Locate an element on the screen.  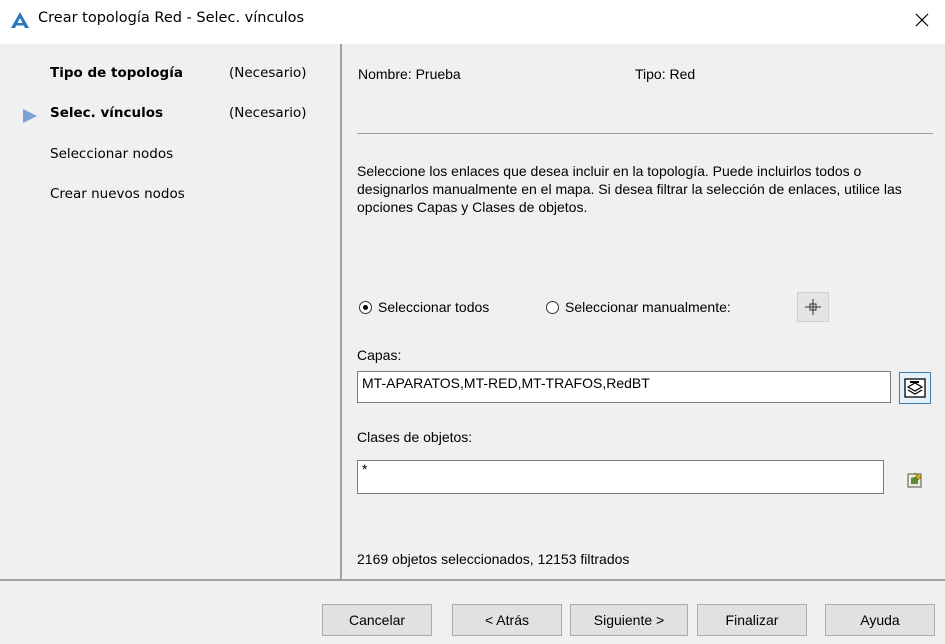
step-create-new-nodes: Crear nuevos nodos is located at coordinates (117, 194).